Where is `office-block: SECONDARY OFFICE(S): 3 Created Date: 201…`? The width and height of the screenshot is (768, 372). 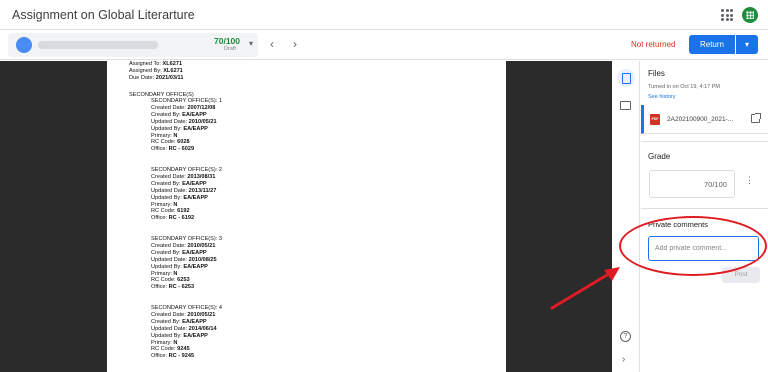 office-block: SECONDARY OFFICE(S): 3 Created Date: 201… is located at coordinates (186, 263).